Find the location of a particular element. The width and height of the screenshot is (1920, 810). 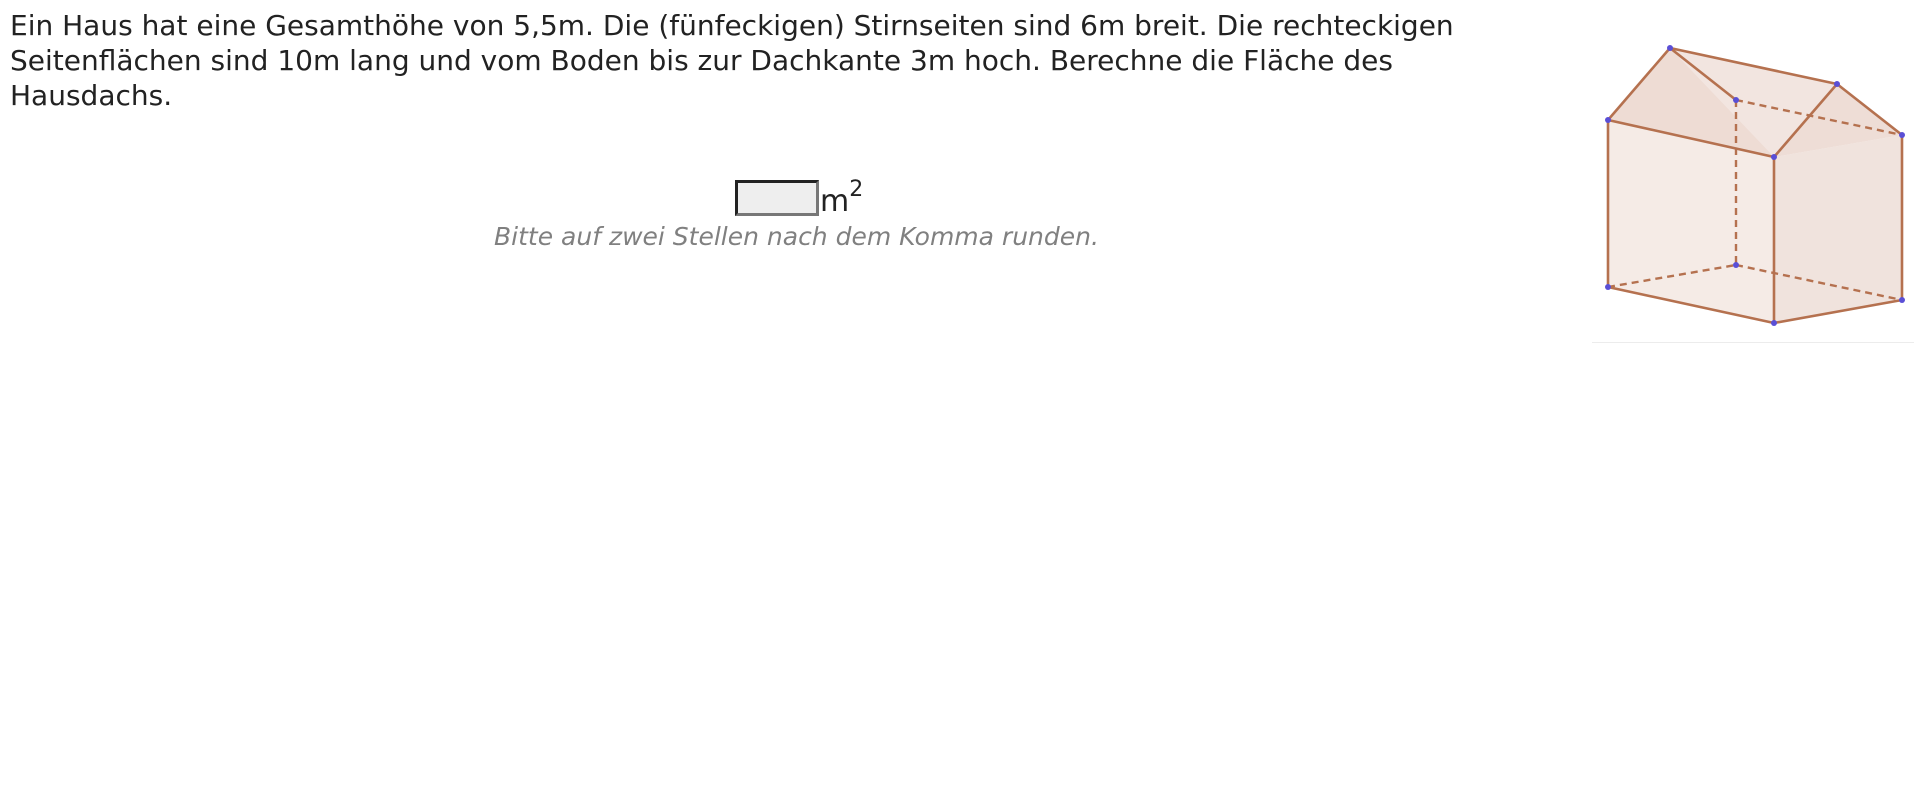

house-prism-icon is located at coordinates (1755, 185).